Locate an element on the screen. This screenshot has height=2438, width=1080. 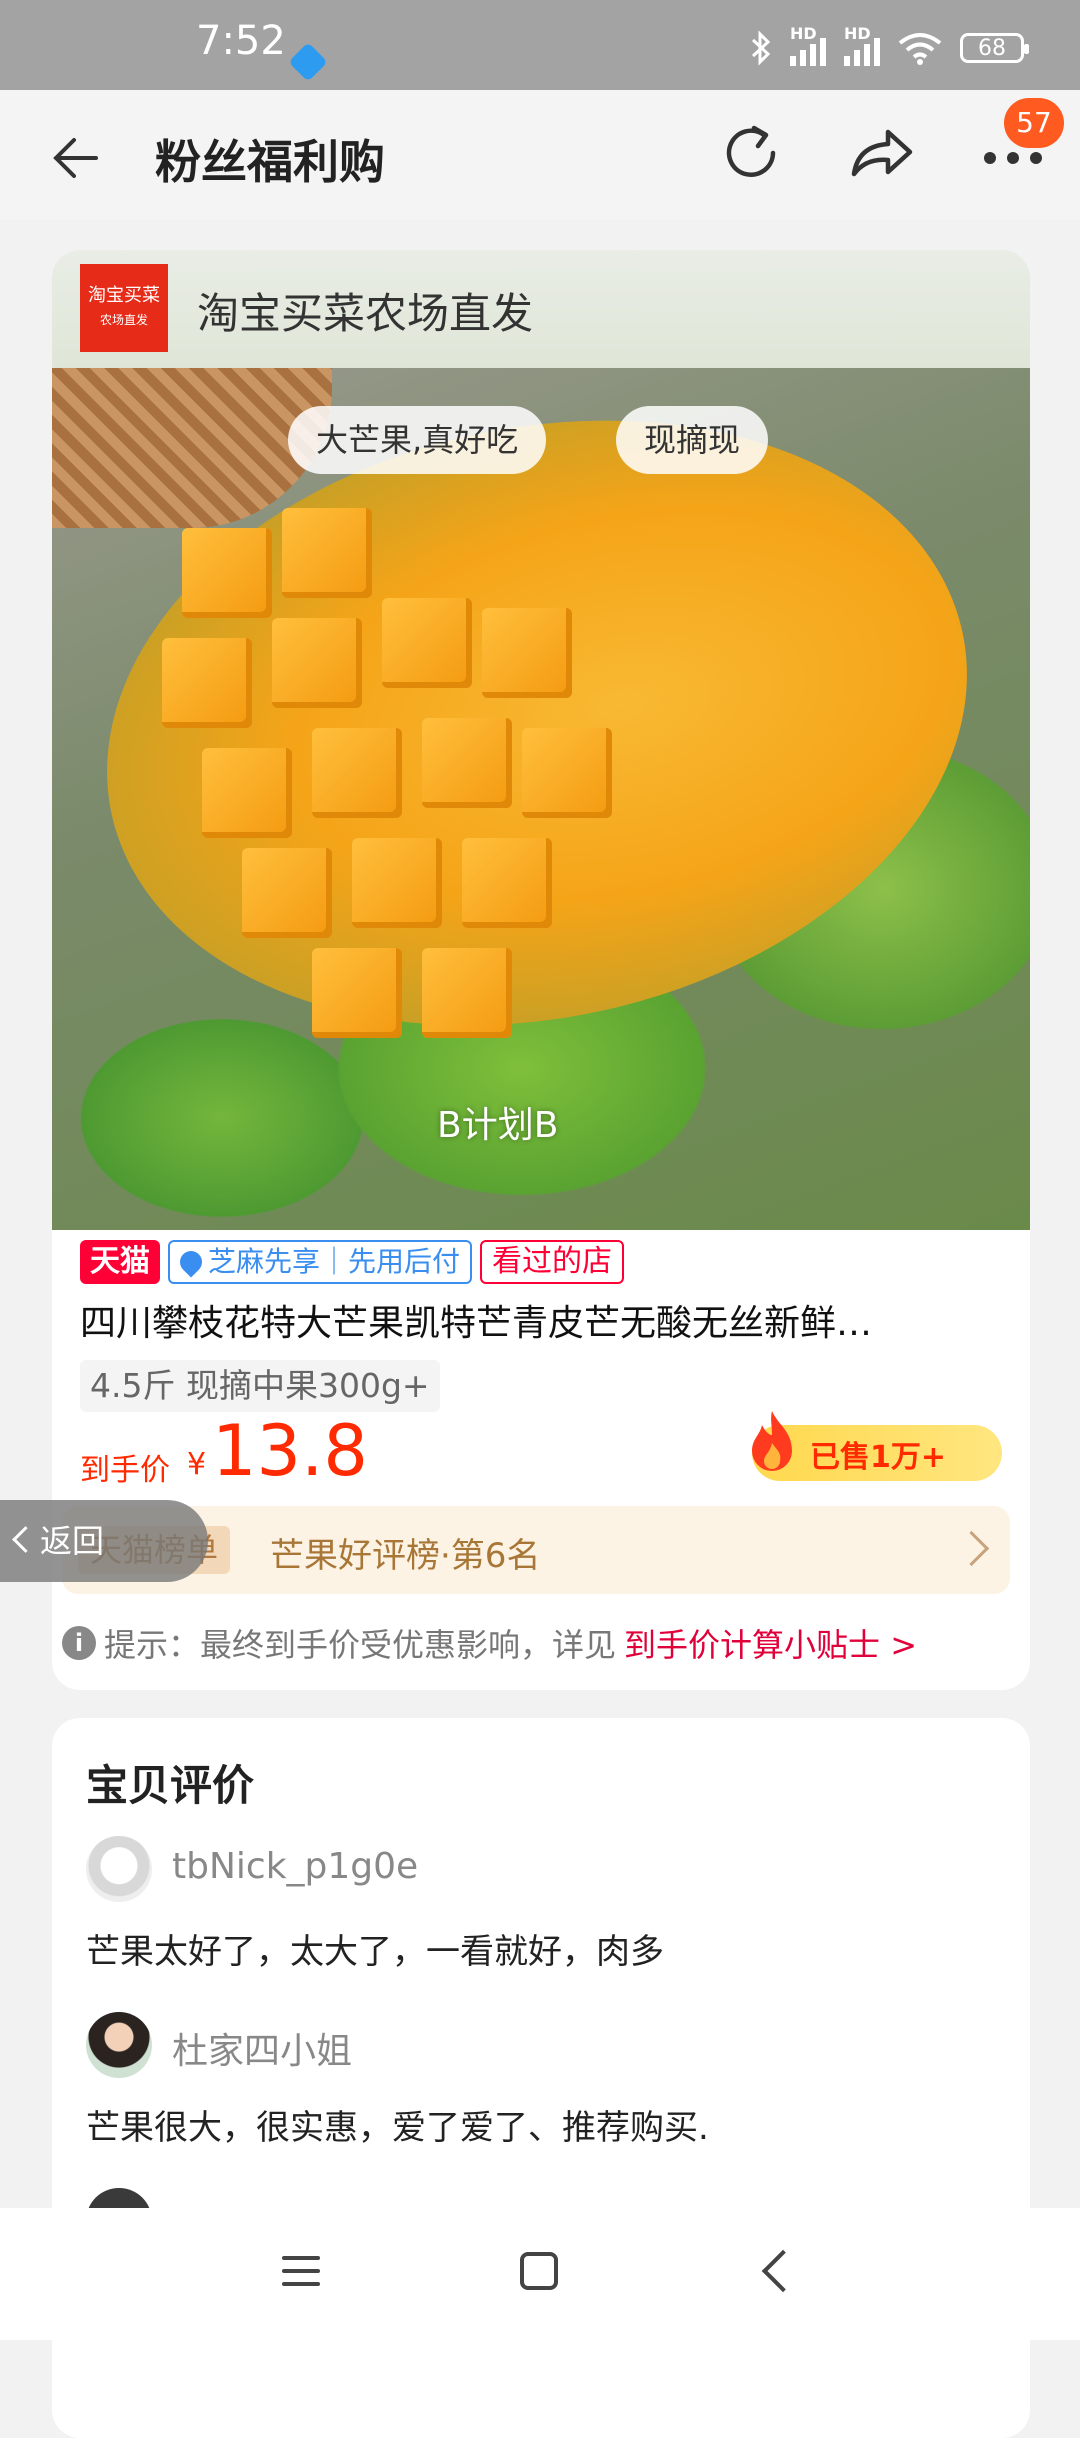
sold-count: 已售1万+ is located at coordinates (878, 1457).